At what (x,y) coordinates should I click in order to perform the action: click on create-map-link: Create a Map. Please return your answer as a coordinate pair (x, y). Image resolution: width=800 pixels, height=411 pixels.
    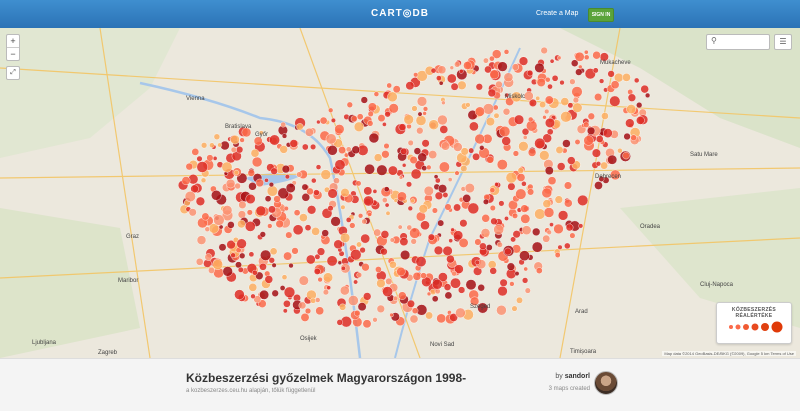
    Looking at the image, I should click on (557, 14).